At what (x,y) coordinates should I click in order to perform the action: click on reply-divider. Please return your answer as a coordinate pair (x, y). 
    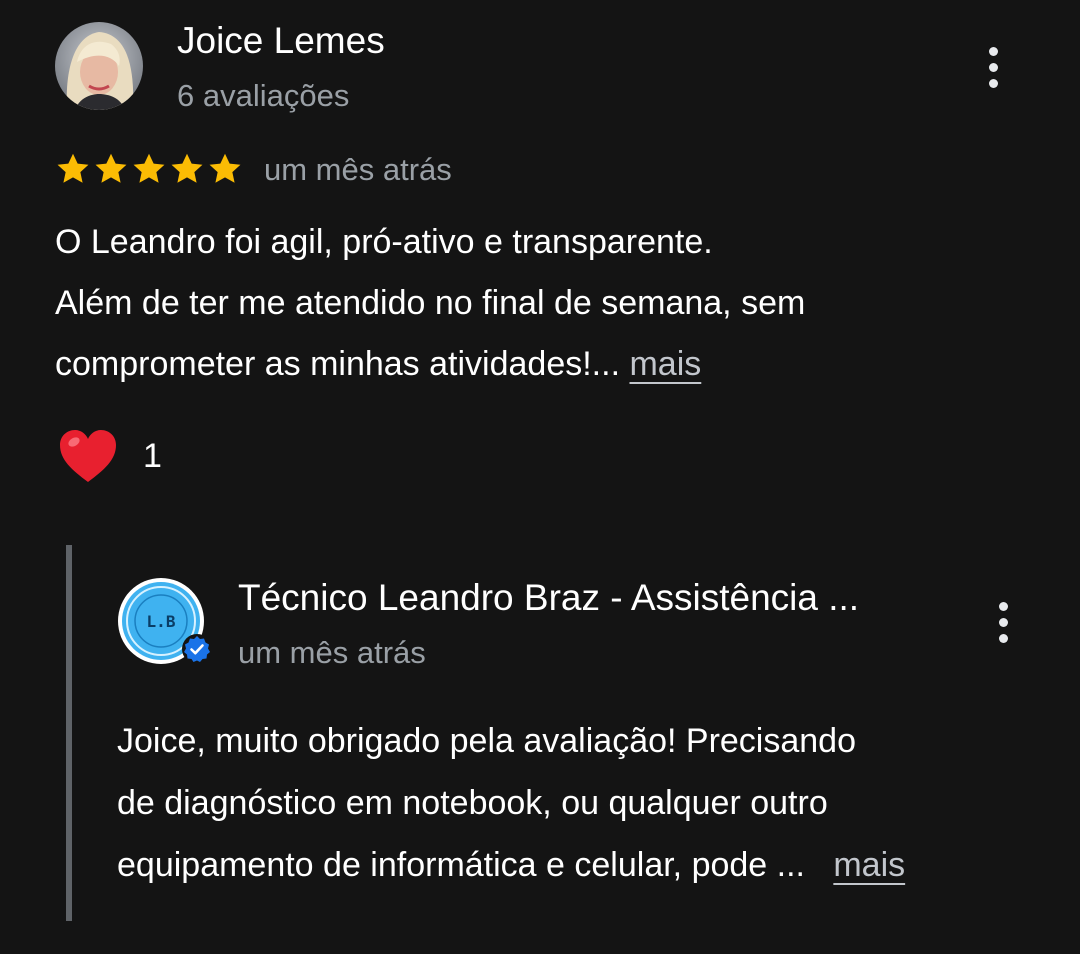
    Looking at the image, I should click on (69, 733).